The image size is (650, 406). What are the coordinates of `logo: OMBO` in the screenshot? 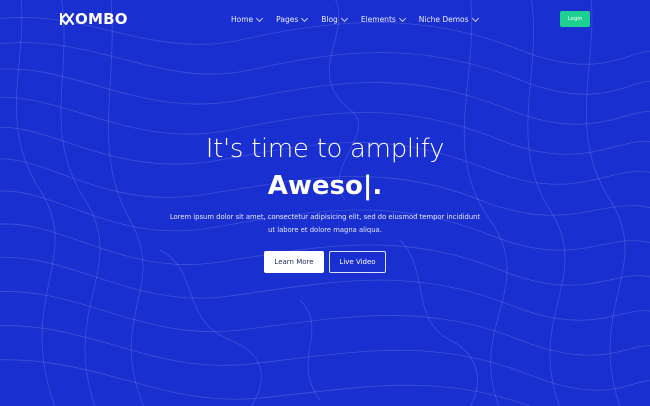 It's located at (94, 19).